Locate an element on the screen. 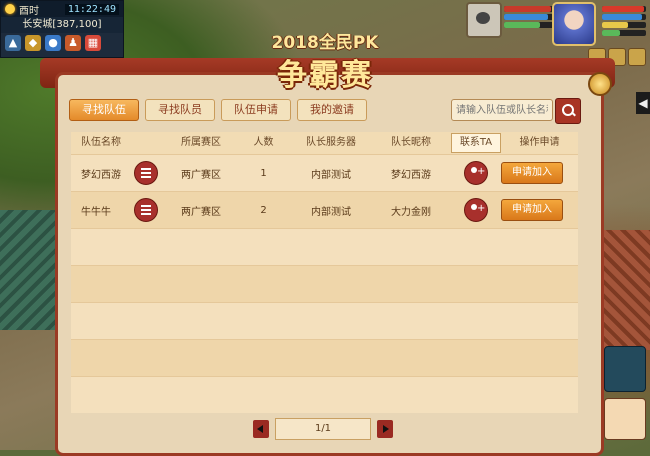  calendar-icon: ▦ is located at coordinates (93, 43).